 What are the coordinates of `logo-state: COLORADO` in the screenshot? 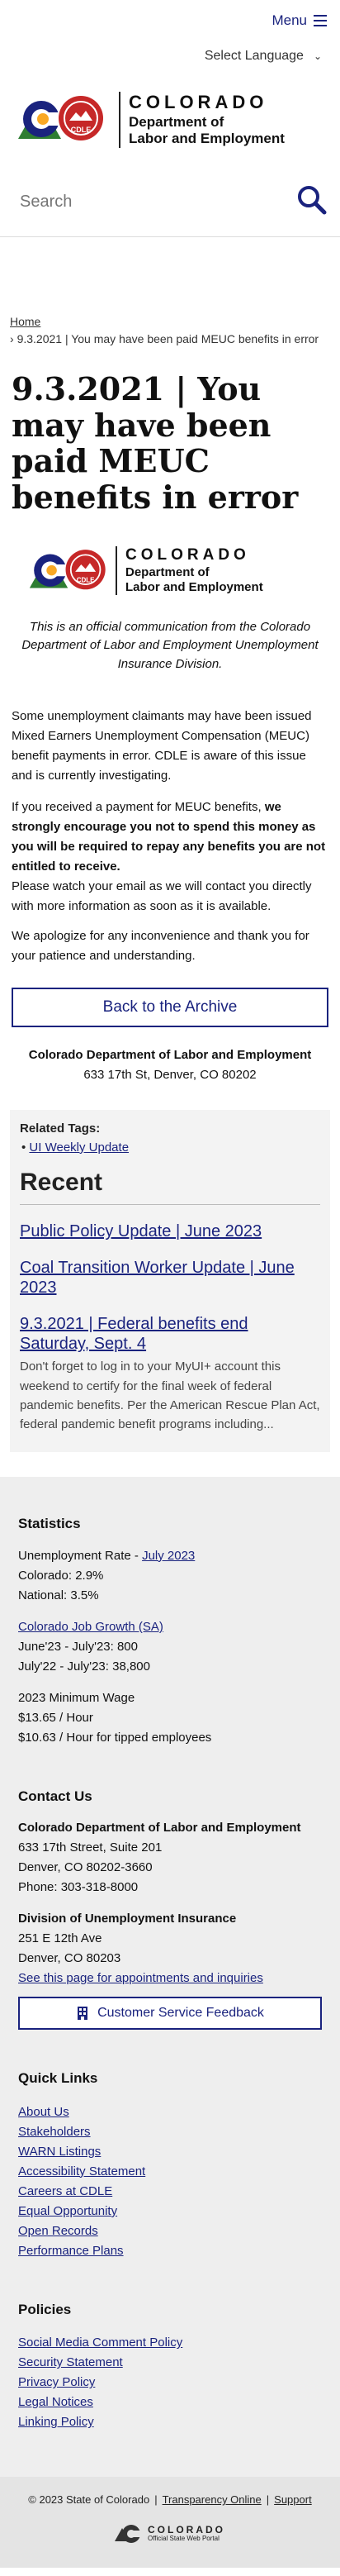 It's located at (198, 103).